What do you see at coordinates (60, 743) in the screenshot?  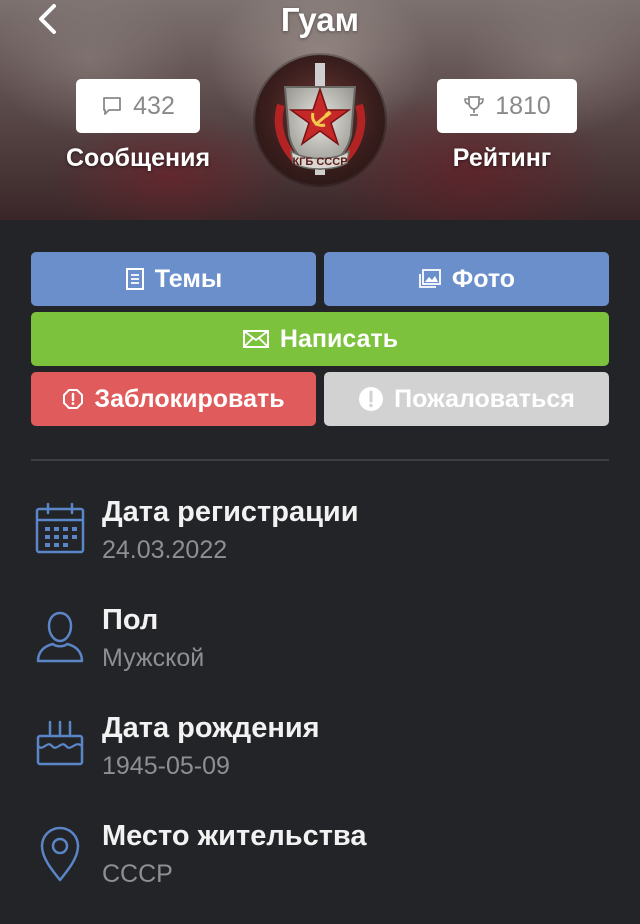 I see `birthday-cake-icon` at bounding box center [60, 743].